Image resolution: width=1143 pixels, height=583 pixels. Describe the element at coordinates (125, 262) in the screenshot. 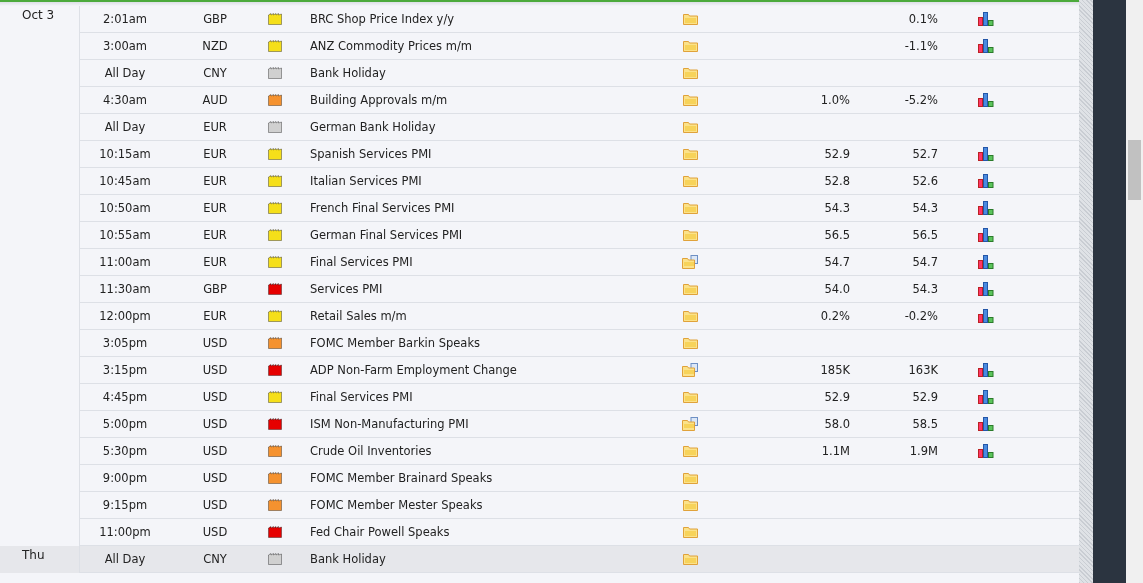

I see `event-time: 11:00am` at that location.